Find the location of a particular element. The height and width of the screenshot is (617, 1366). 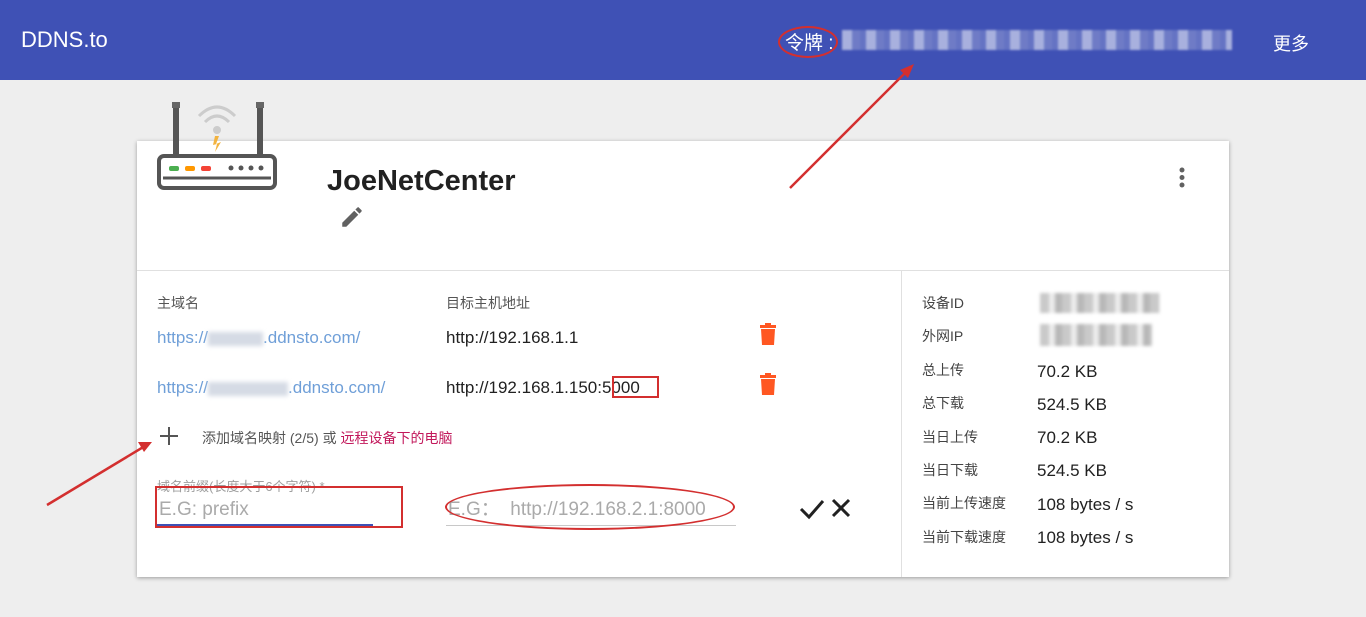

stat-label: 当日下载 is located at coordinates (950, 470).